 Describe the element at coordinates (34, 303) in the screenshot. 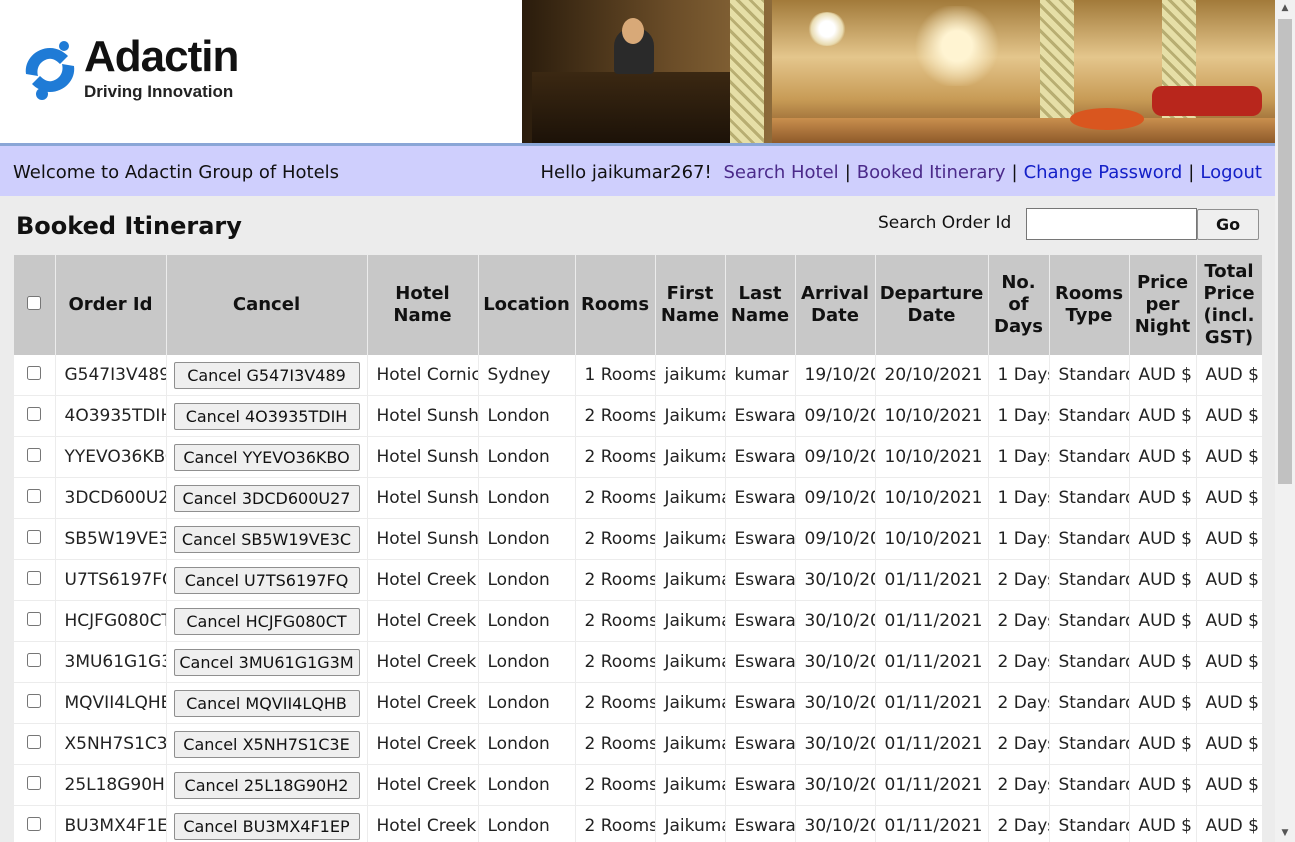

I see `select-all-checkbox` at that location.